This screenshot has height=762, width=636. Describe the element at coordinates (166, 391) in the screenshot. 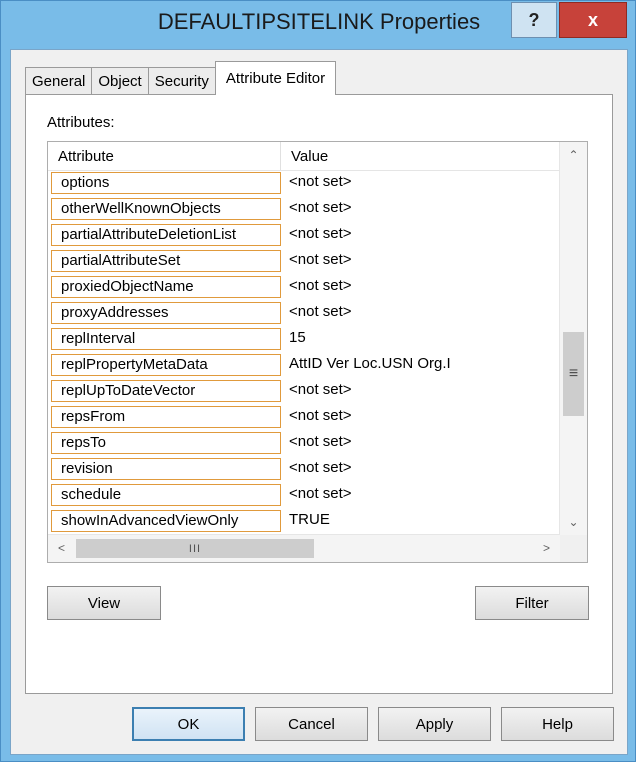

I see `attribute-name-cell: replUpToDateVector` at that location.